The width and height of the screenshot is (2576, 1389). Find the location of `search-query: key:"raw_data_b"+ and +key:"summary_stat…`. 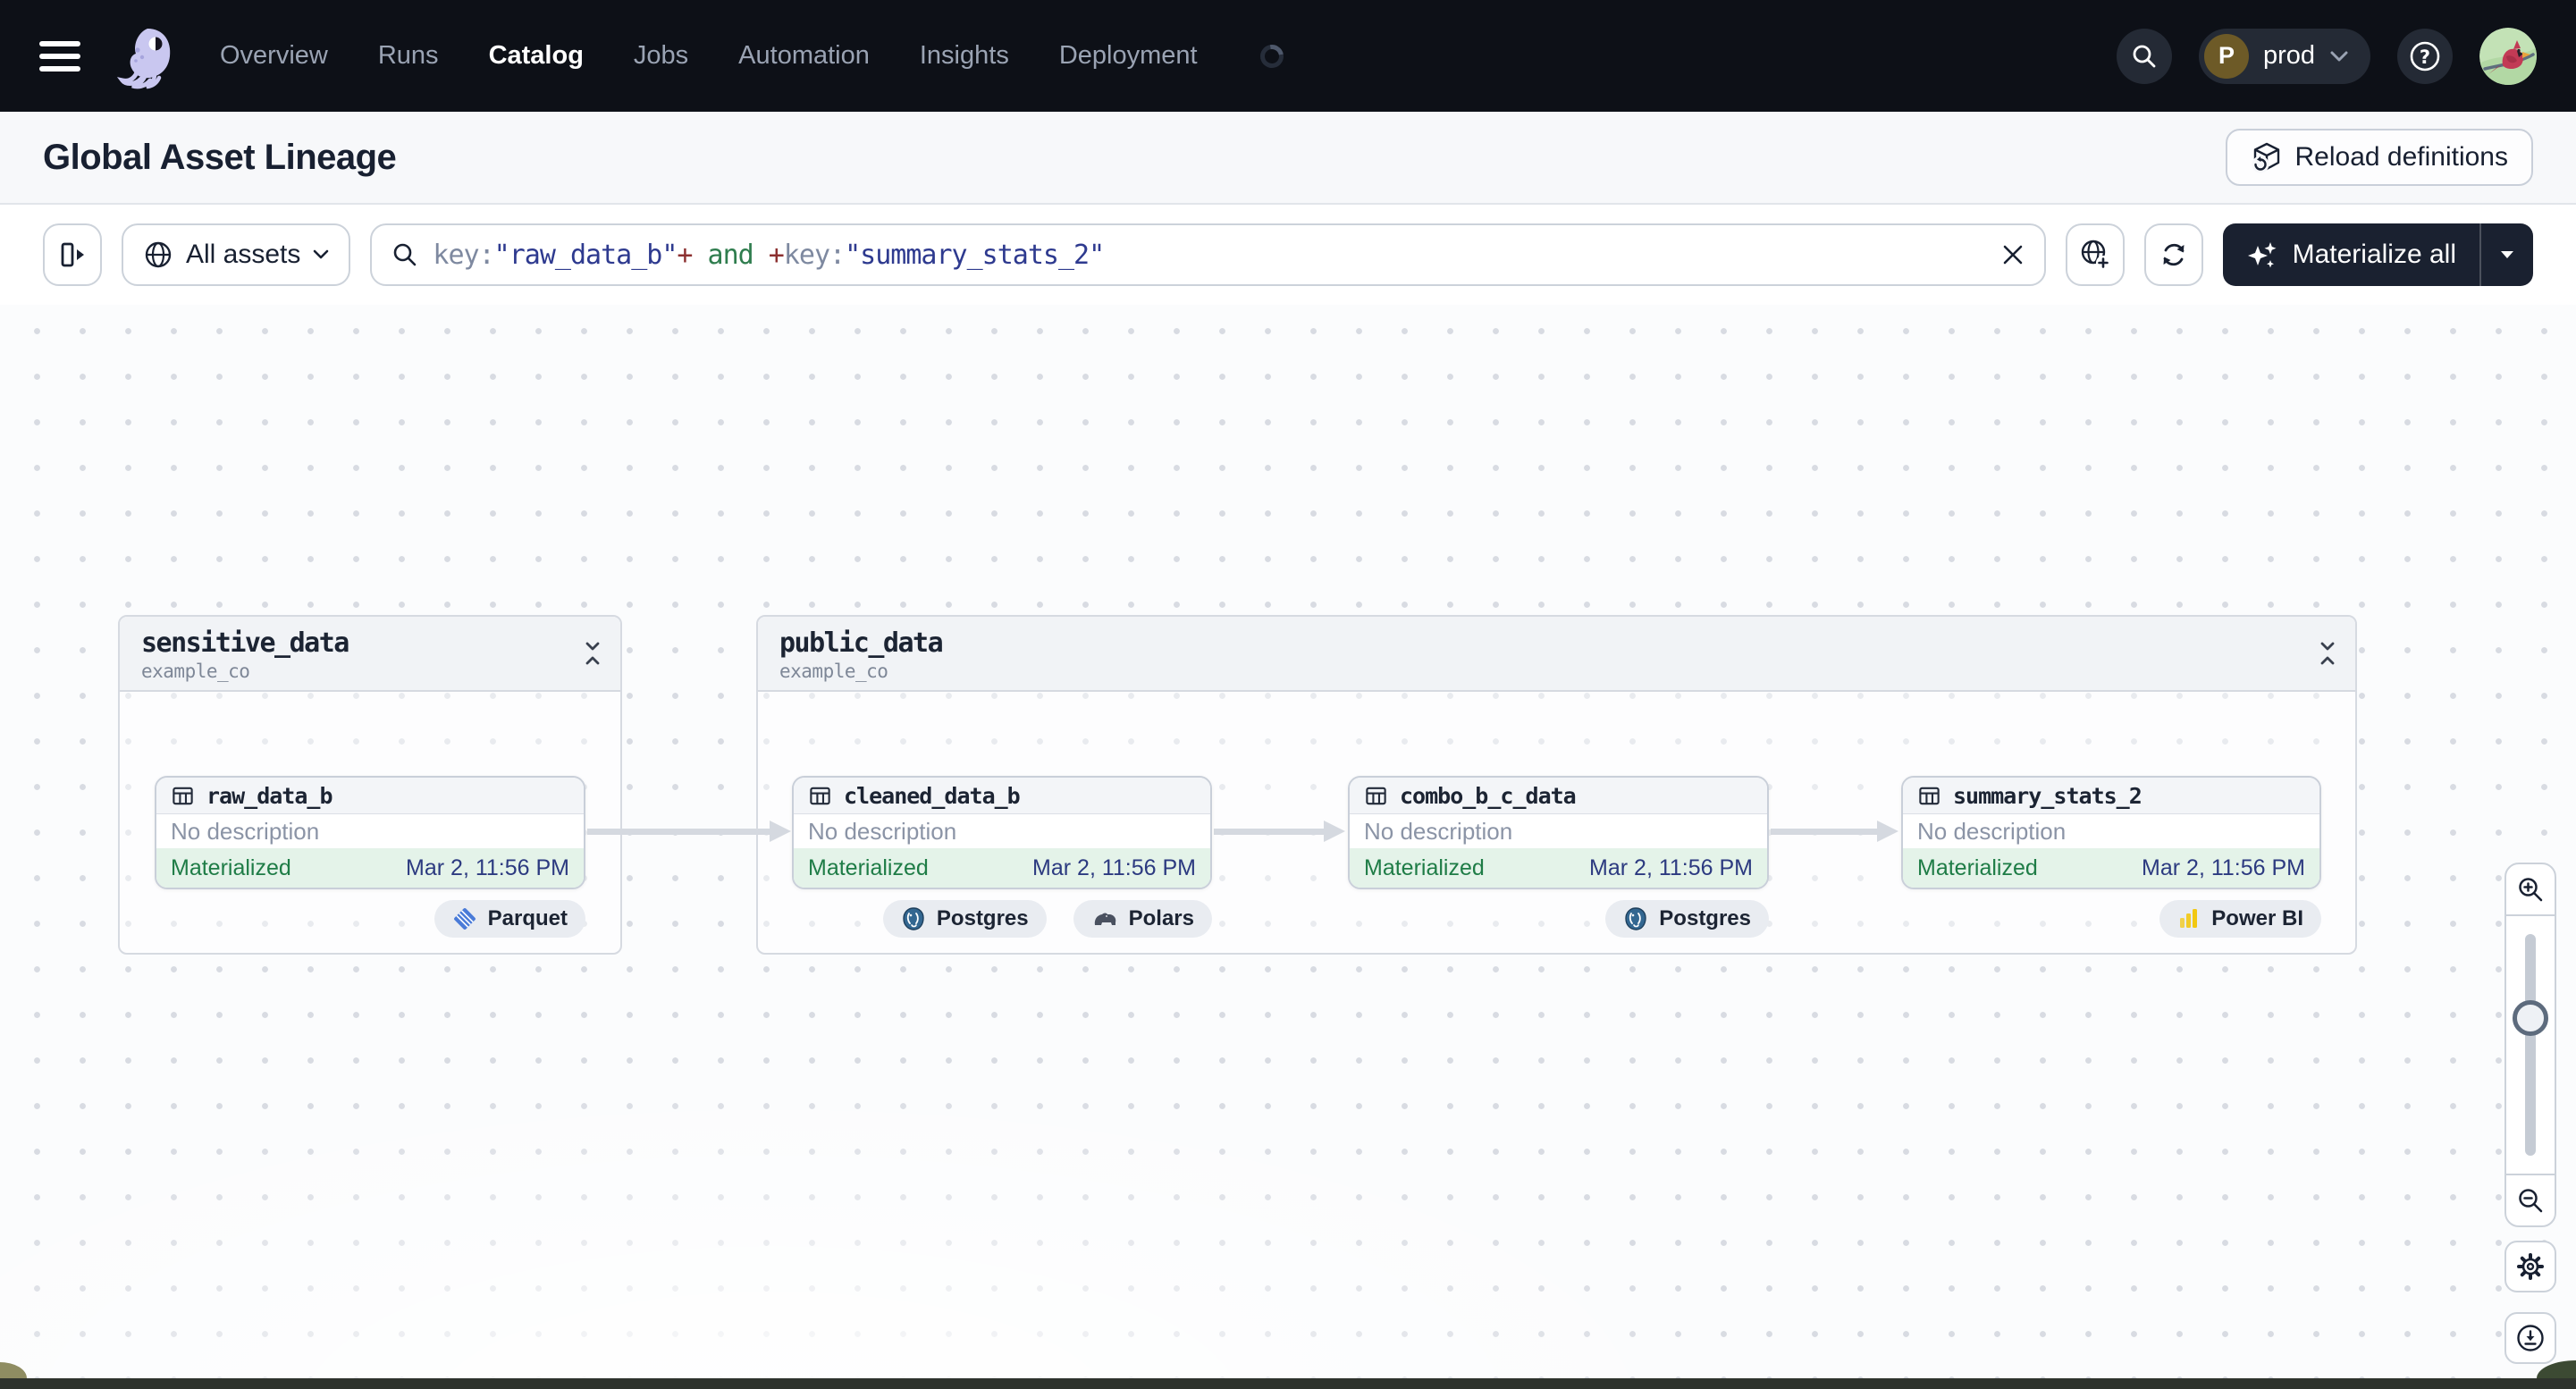

search-query: key:"raw_data_b"+ and +key:"summary_stat… is located at coordinates (769, 255).